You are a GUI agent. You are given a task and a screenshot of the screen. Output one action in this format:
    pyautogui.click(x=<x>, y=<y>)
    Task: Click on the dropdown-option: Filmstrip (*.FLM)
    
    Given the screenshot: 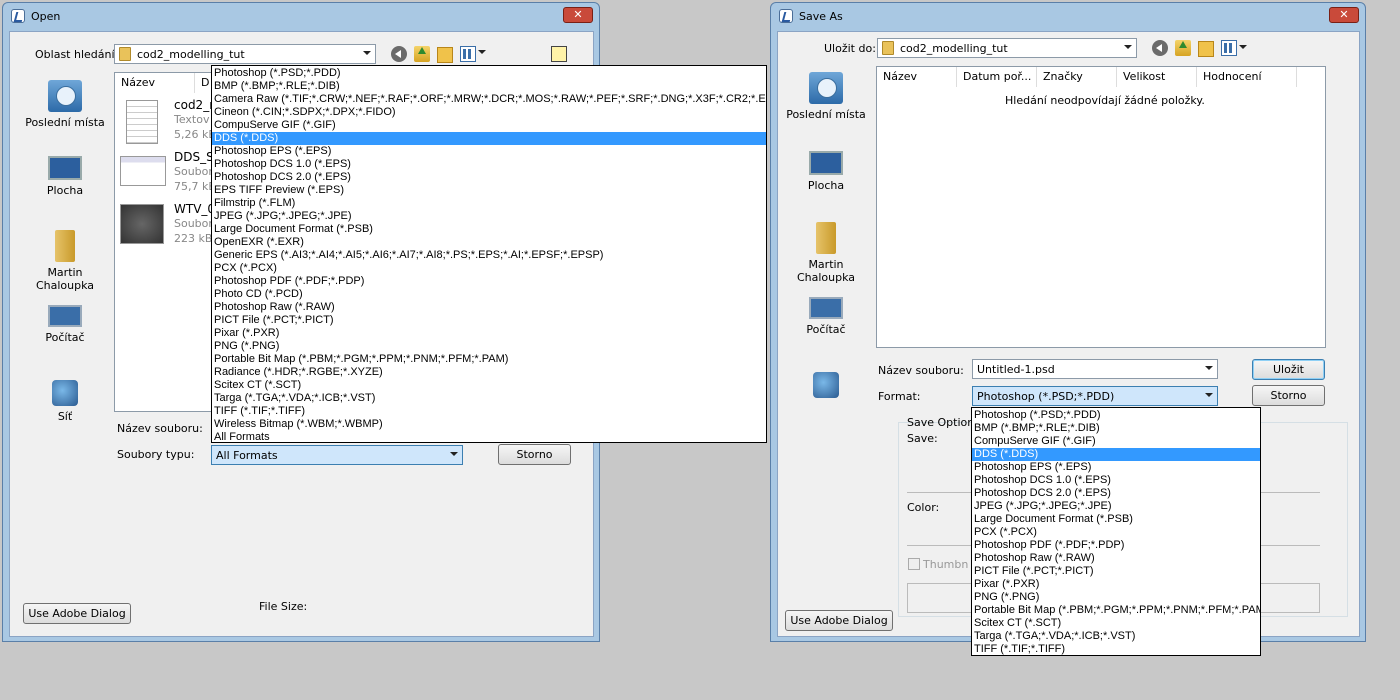 What is the action you would take?
    pyautogui.click(x=489, y=203)
    